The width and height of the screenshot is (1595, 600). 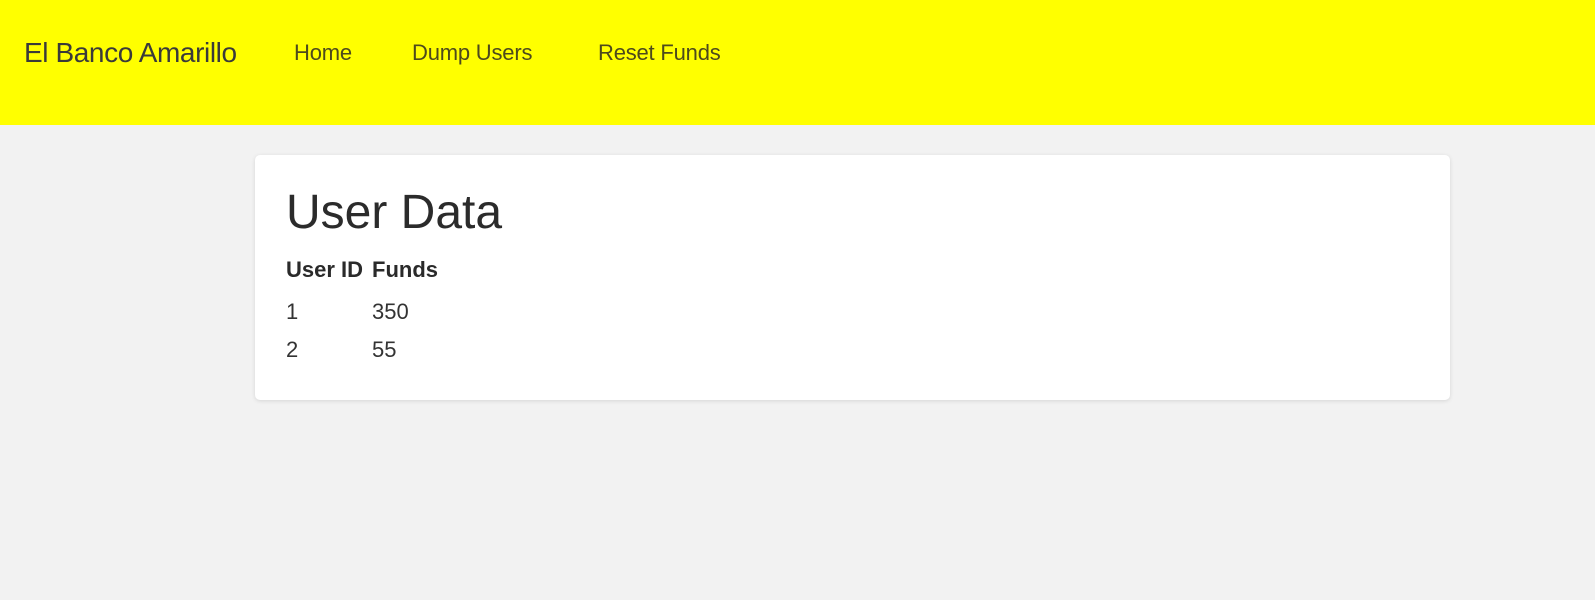 What do you see at coordinates (394, 212) in the screenshot?
I see `page-title: User Data` at bounding box center [394, 212].